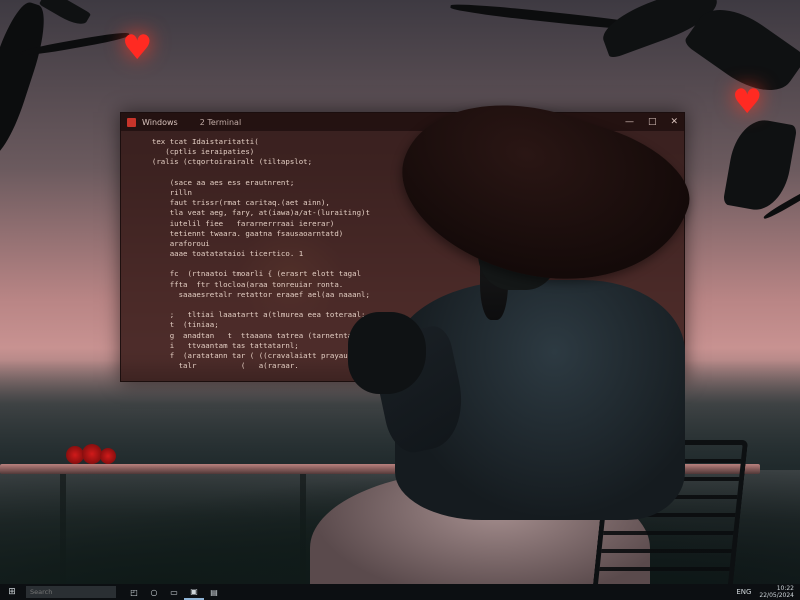 This screenshot has width=800, height=600. I want to click on clock: 10:22 22/05/2024, so click(776, 592).